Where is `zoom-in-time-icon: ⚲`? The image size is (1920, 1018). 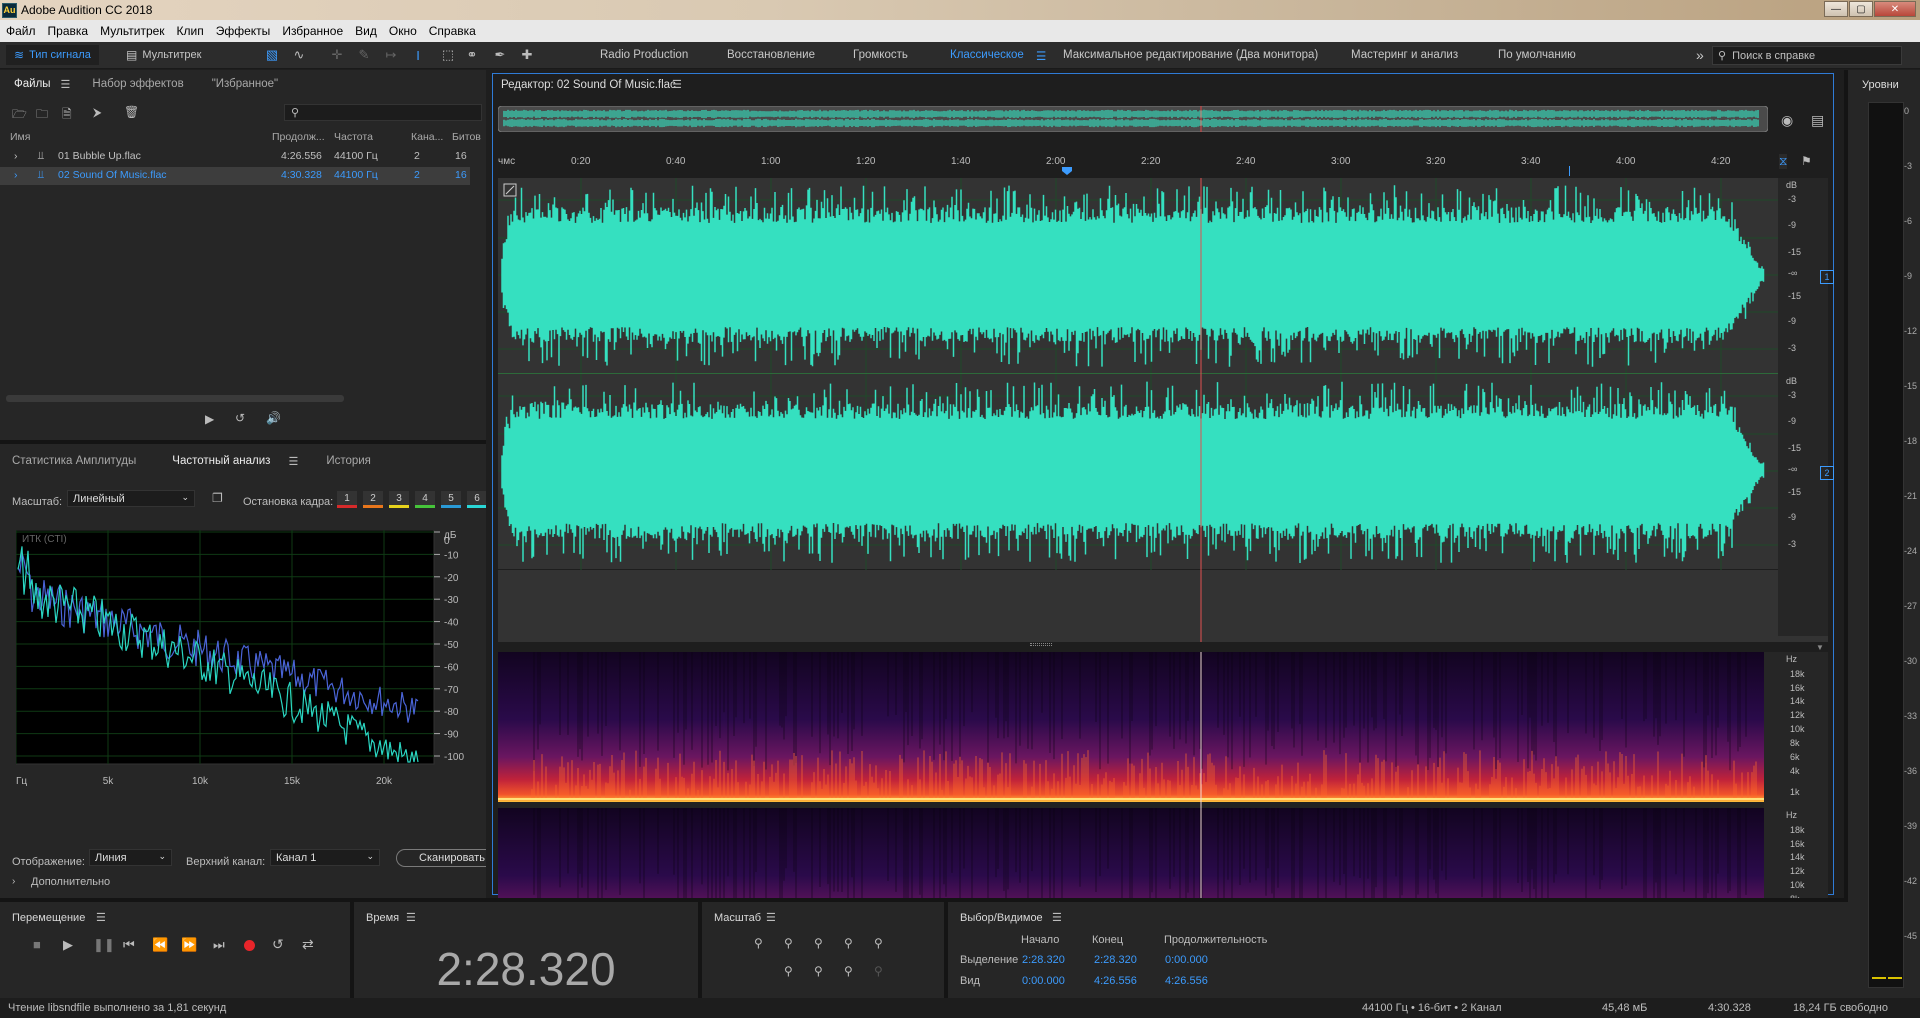
zoom-in-time-icon: ⚲ is located at coordinates (818, 943).